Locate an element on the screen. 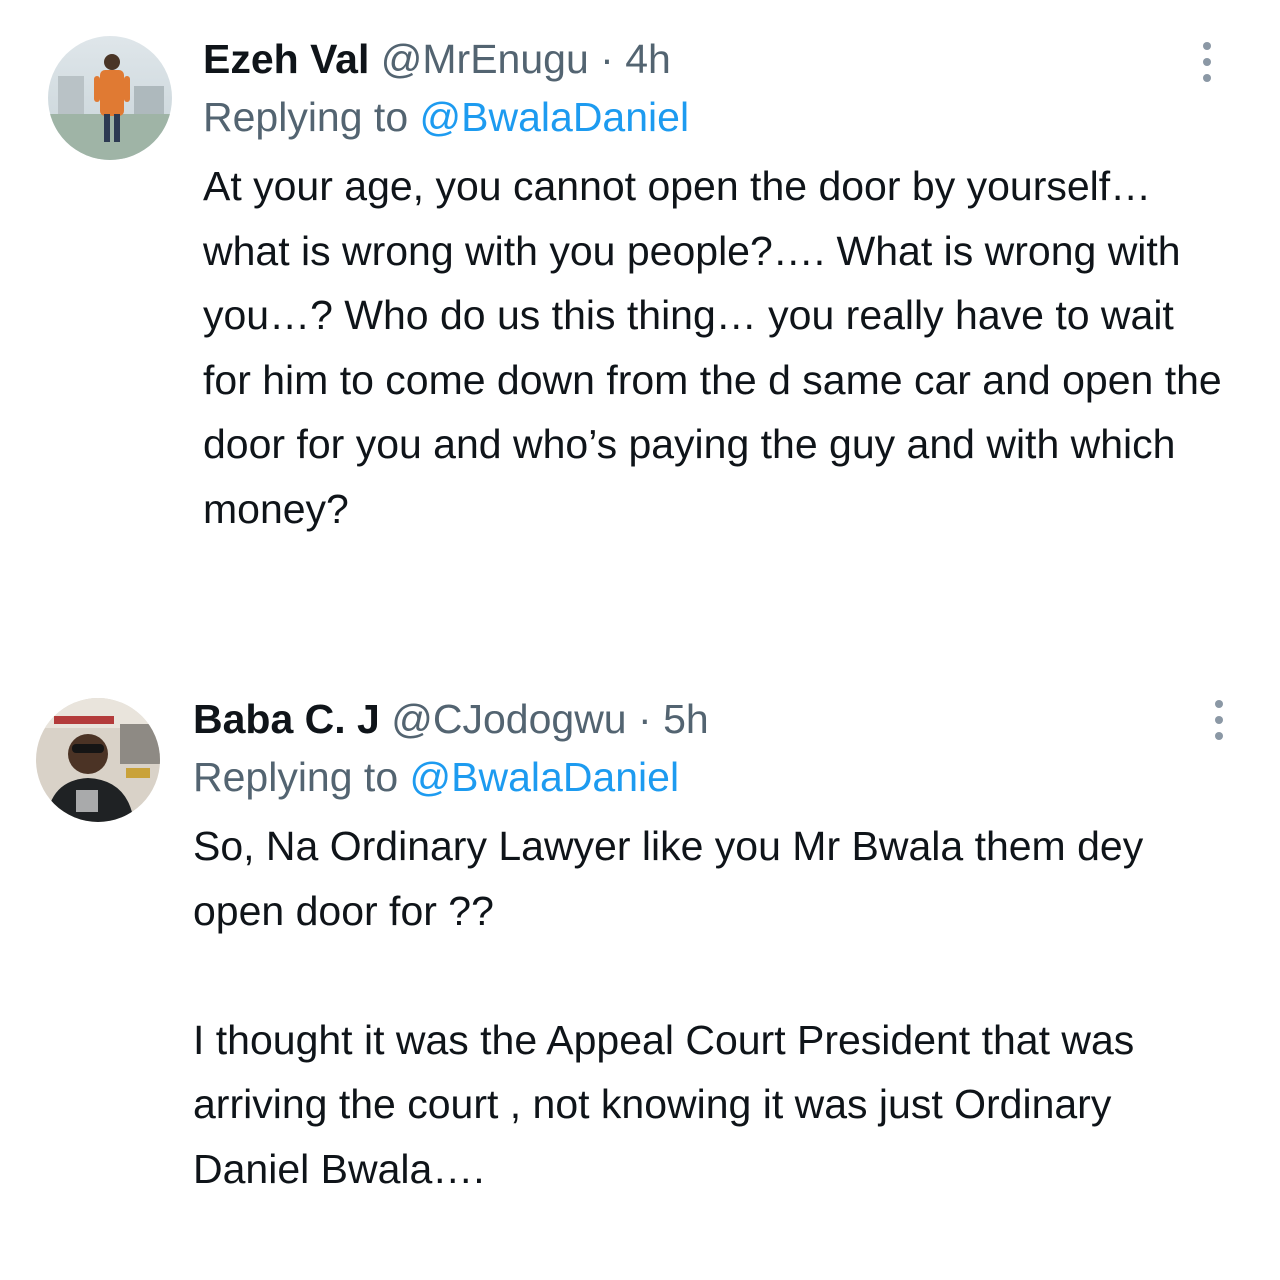 The height and width of the screenshot is (1280, 1280). author-name: Ezeh Val is located at coordinates (286, 59).